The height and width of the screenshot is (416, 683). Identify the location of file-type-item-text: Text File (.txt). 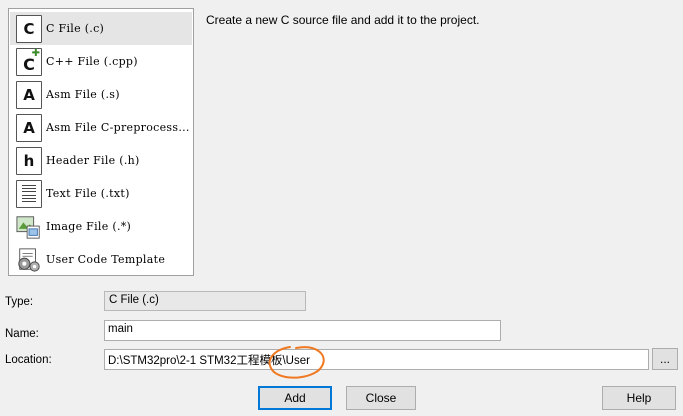
(101, 193).